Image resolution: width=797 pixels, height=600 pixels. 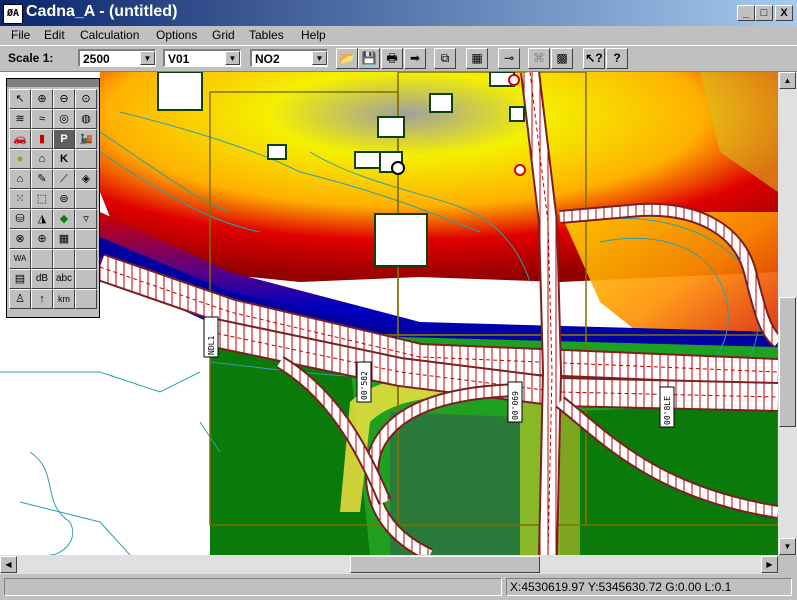 I want to click on help-button: ?, so click(x=617, y=58).